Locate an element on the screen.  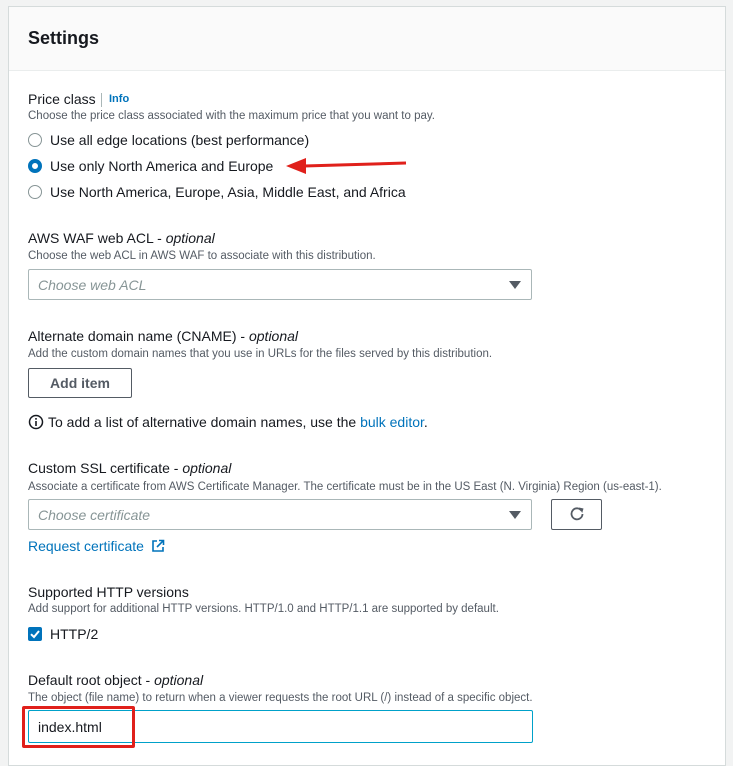
root-object-optional: optional is located at coordinates (179, 680).